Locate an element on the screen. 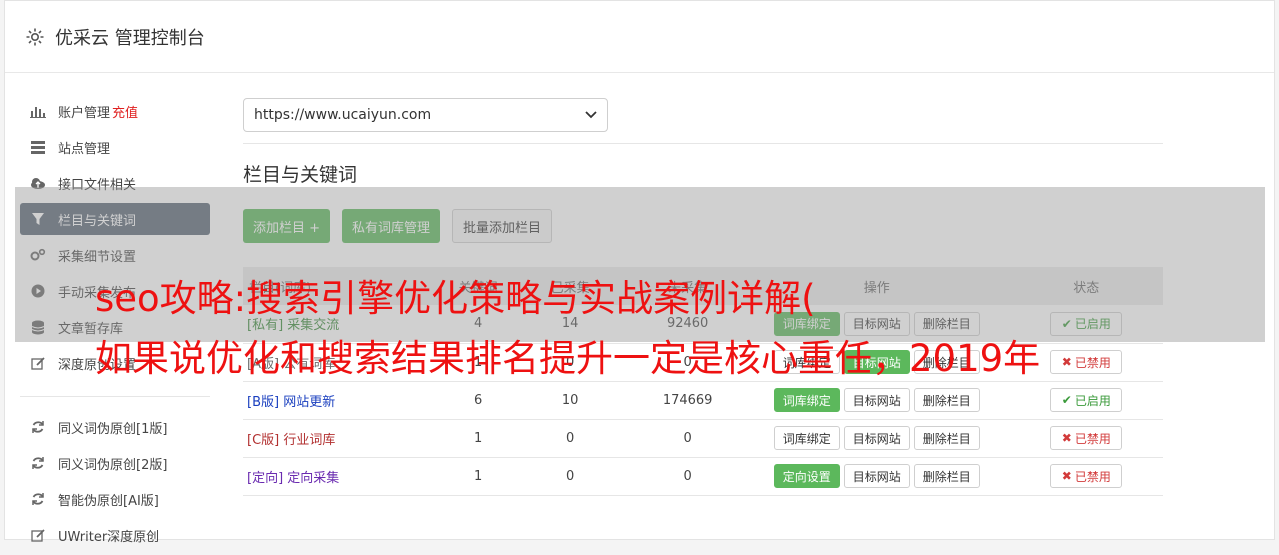 The width and height of the screenshot is (1279, 555). overlay-subheadline: 如果说优化和搜索结果排名提升一定是核心重任，2019年 is located at coordinates (568, 358).